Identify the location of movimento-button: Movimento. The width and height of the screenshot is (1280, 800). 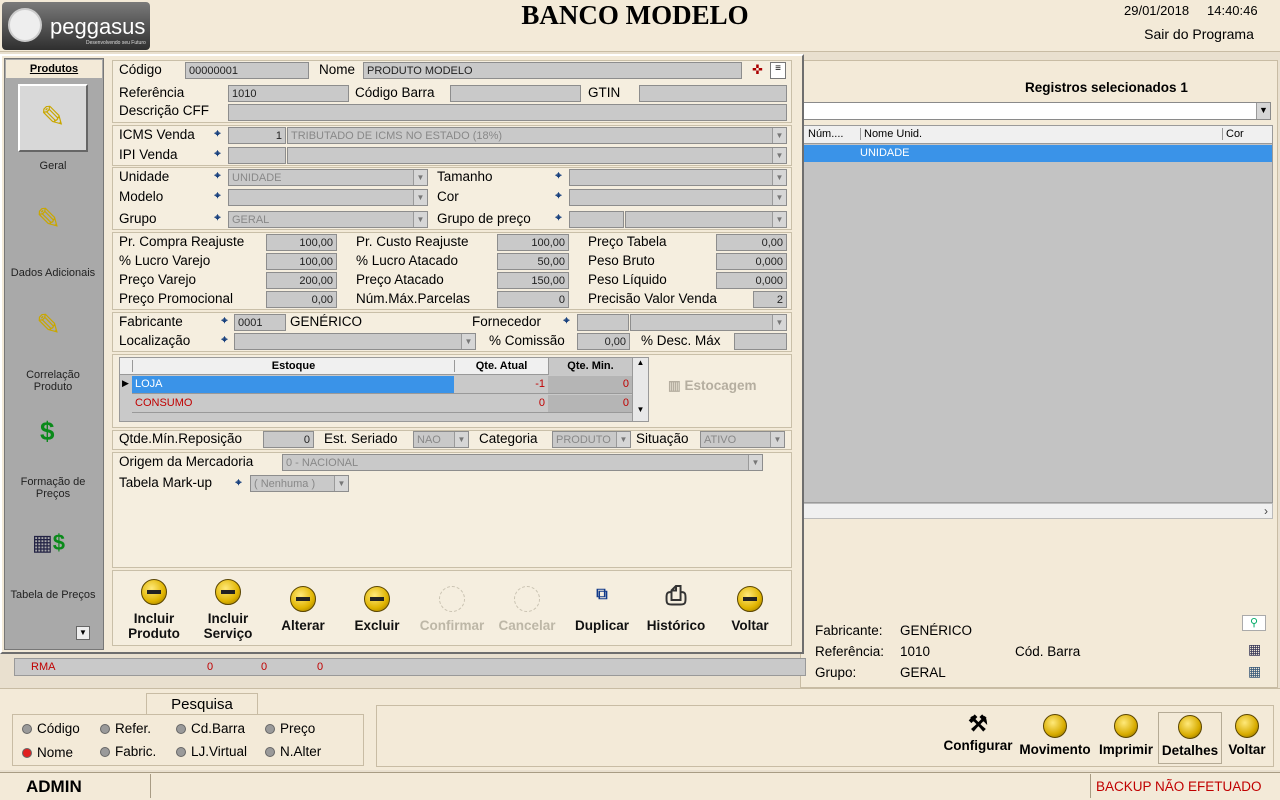
(1055, 735).